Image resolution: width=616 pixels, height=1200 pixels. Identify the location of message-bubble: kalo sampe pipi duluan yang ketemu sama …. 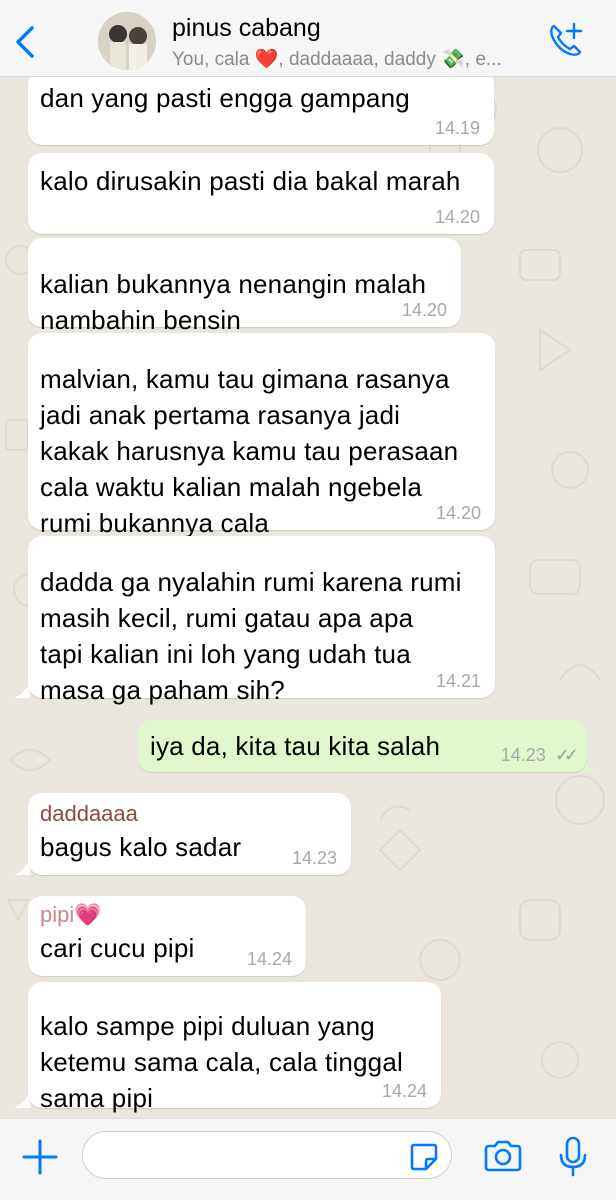
(234, 1047).